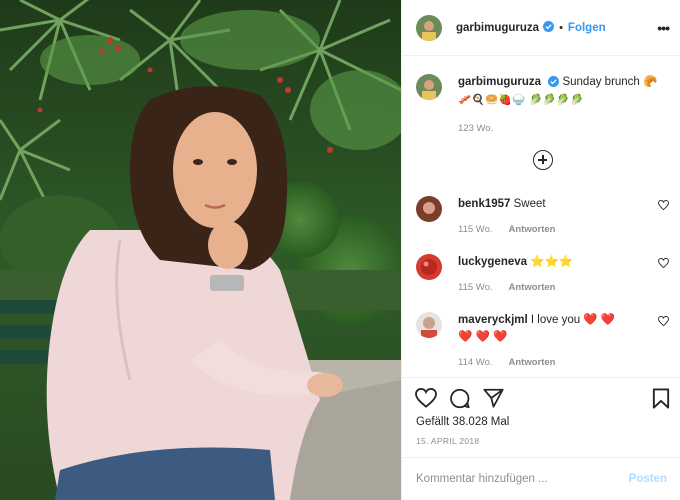  I want to click on comment-username: luckygeneva, so click(492, 262).